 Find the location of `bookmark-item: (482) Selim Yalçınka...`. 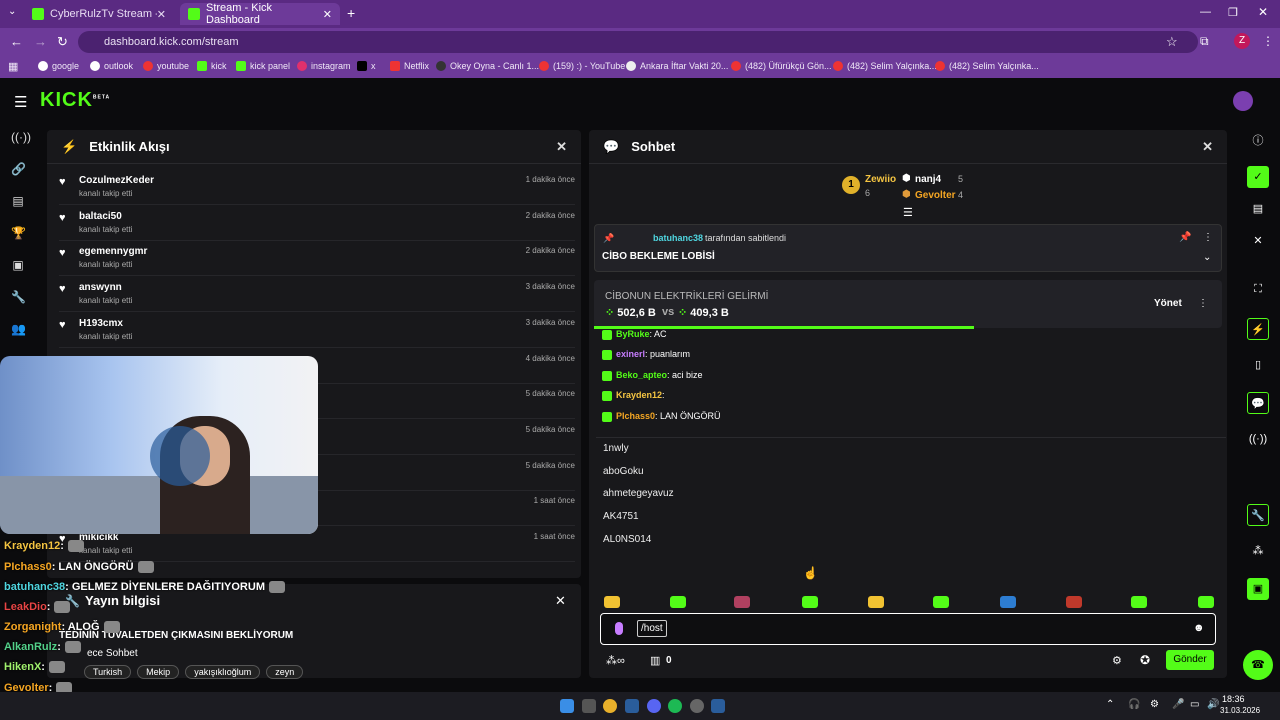

bookmark-item: (482) Selim Yalçınka... is located at coordinates (987, 66).